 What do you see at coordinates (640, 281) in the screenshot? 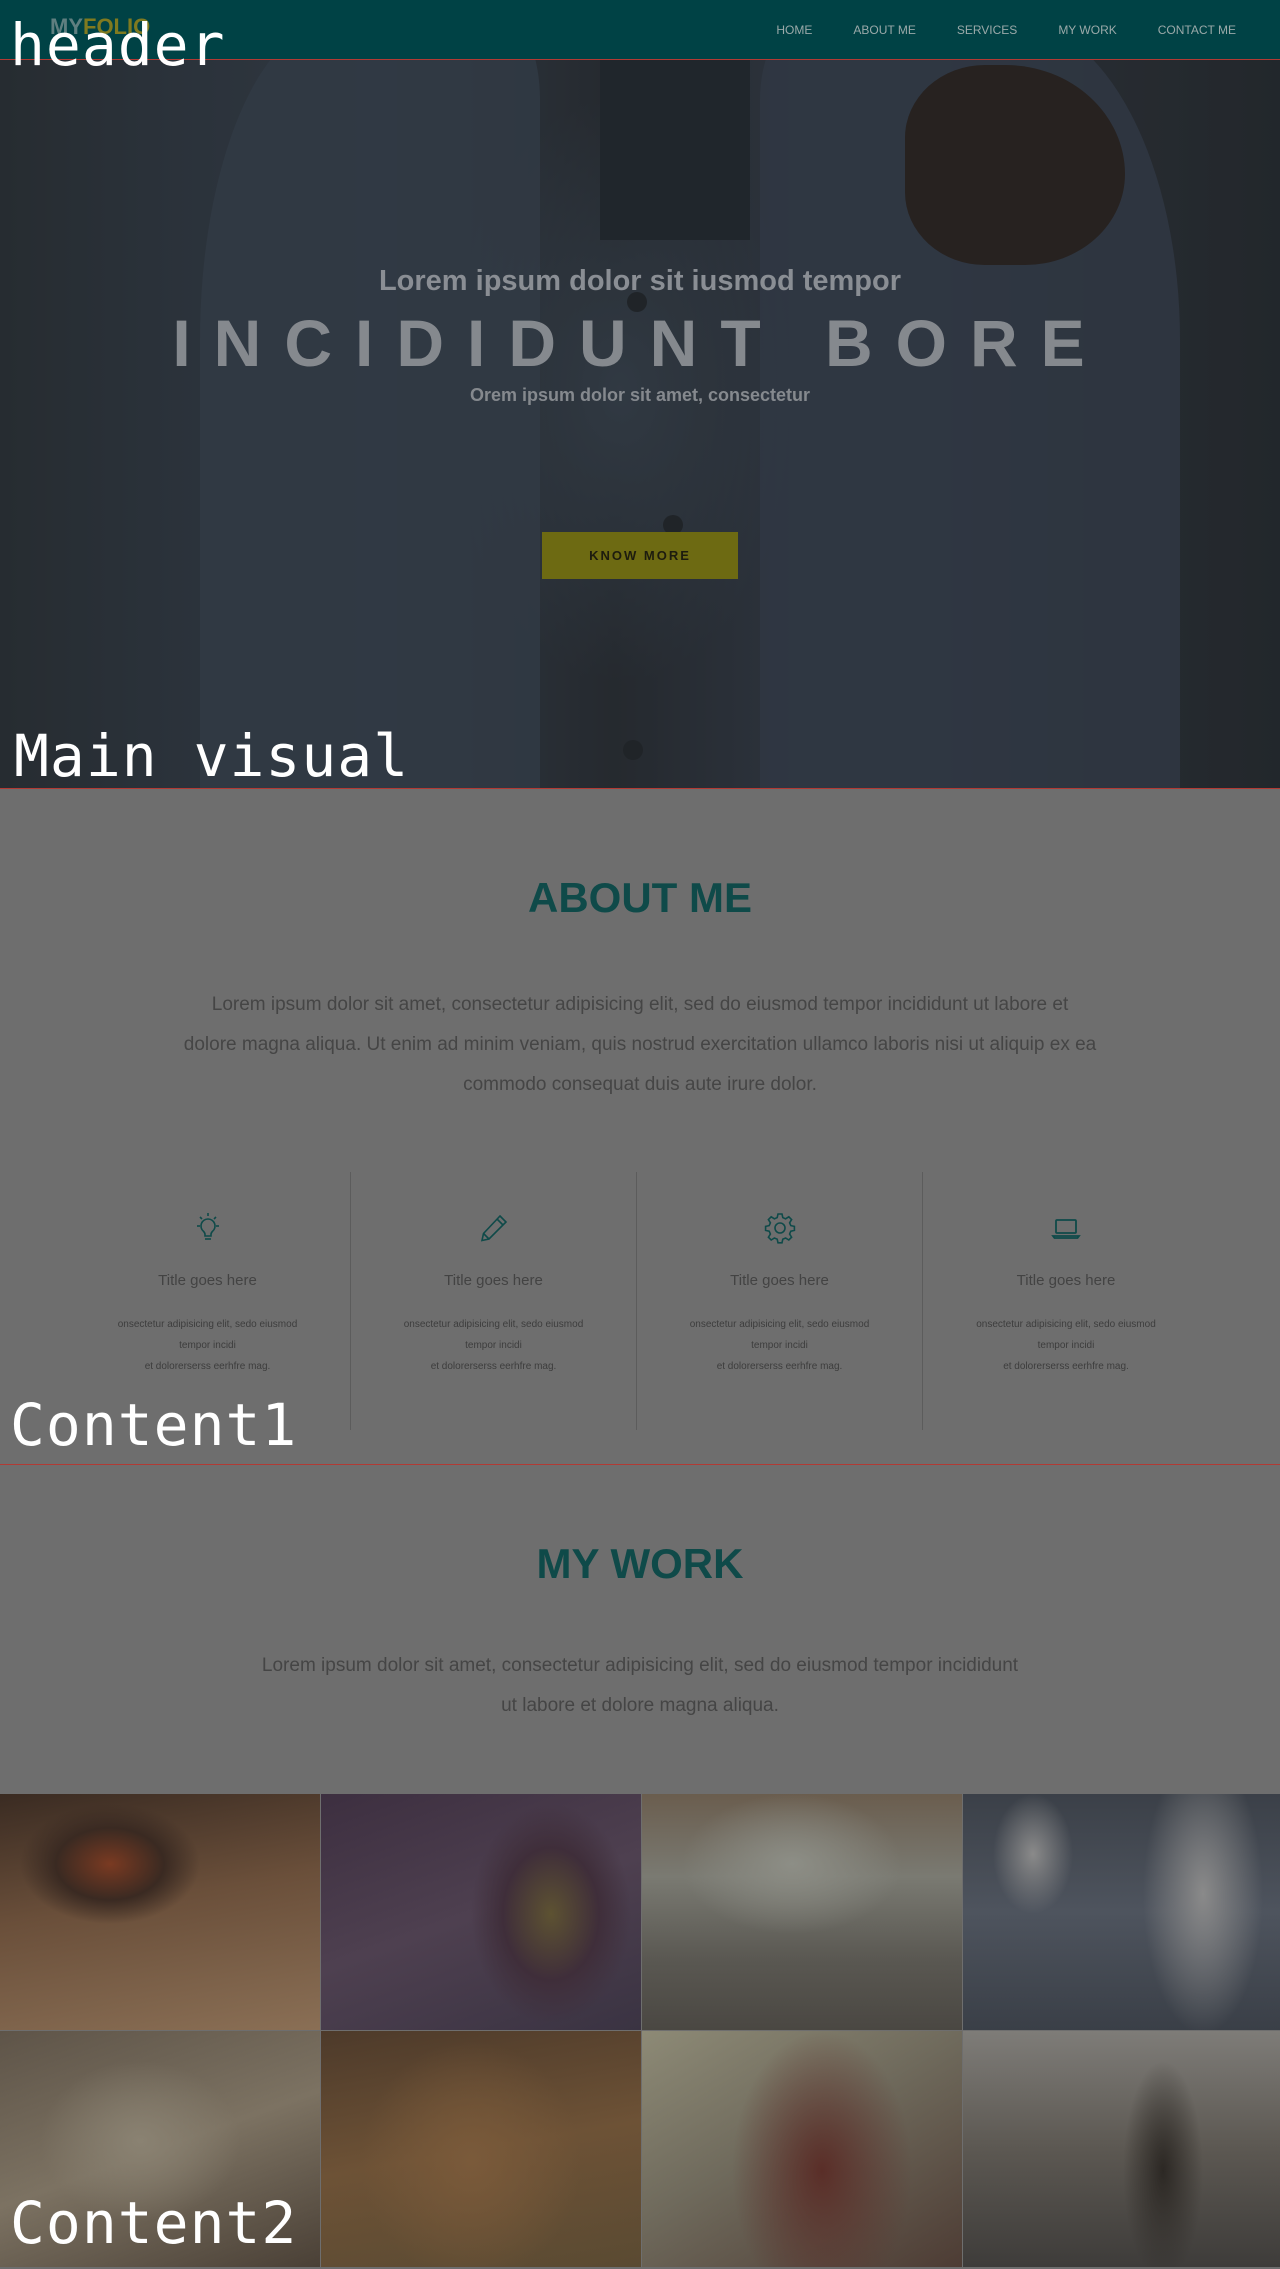
I see `hero-subtitle: Lorem ipsum dolor sit iusmod tempor` at bounding box center [640, 281].